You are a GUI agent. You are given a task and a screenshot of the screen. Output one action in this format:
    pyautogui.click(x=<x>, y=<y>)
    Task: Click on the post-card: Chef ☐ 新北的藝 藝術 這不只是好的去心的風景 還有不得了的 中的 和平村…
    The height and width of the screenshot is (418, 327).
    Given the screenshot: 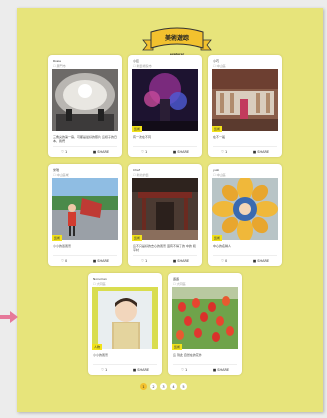 What is the action you would take?
    pyautogui.click(x=165, y=215)
    